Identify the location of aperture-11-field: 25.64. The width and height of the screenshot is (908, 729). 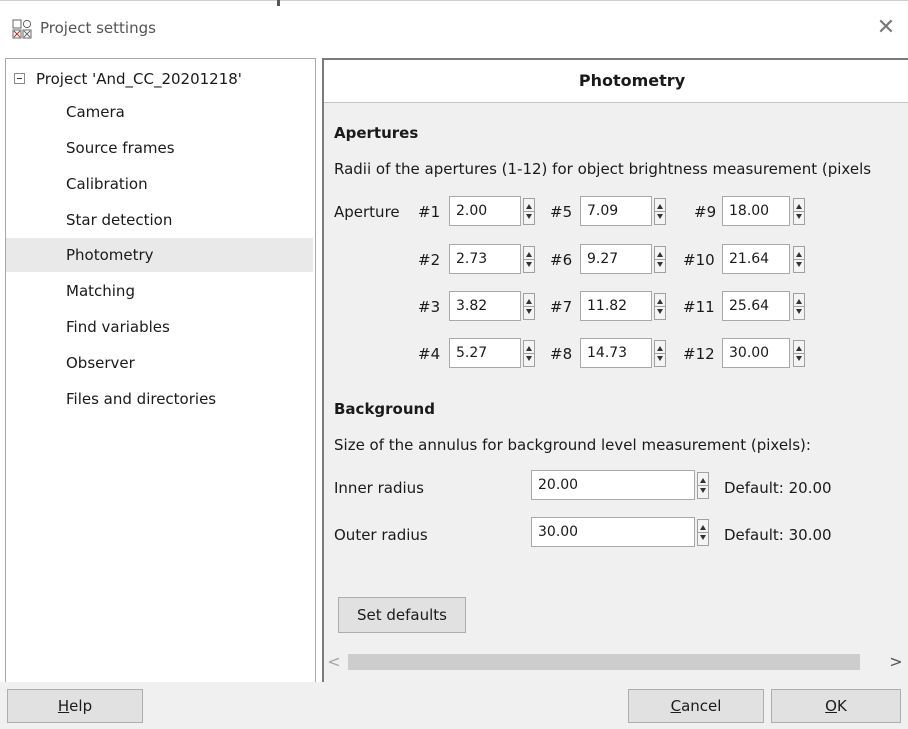
(763, 306).